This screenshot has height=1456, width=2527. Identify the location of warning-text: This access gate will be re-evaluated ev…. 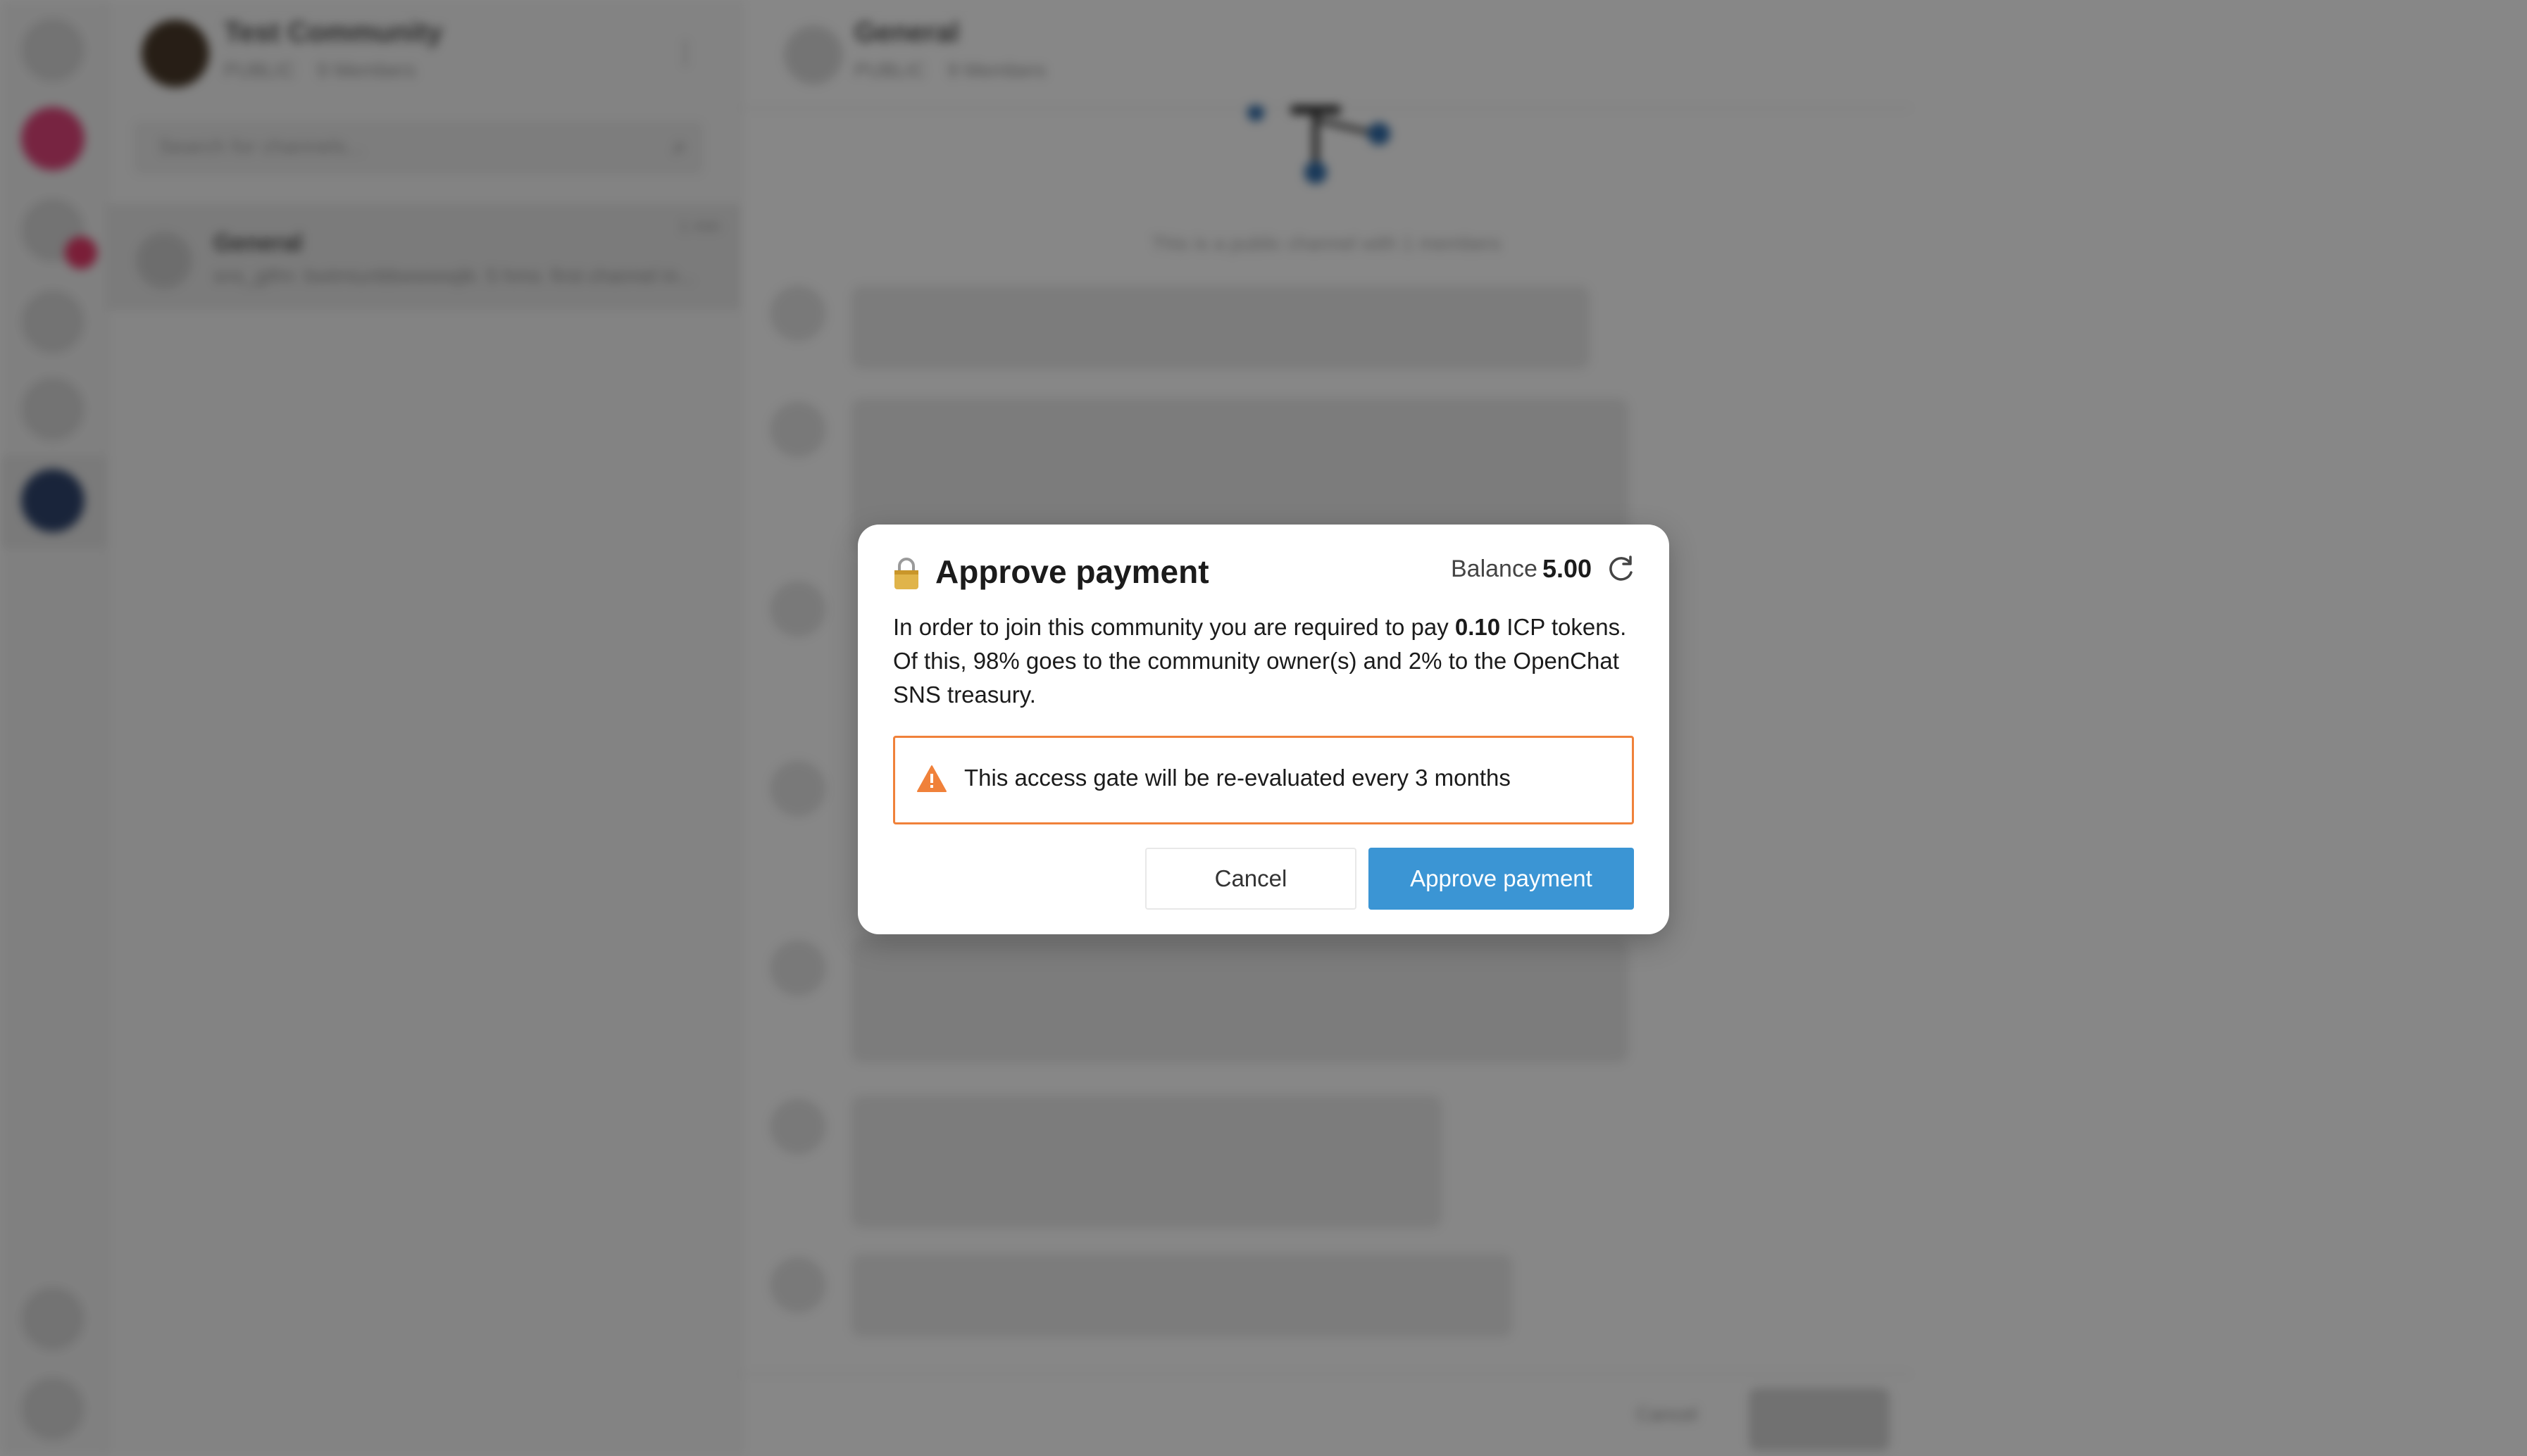
(1237, 778).